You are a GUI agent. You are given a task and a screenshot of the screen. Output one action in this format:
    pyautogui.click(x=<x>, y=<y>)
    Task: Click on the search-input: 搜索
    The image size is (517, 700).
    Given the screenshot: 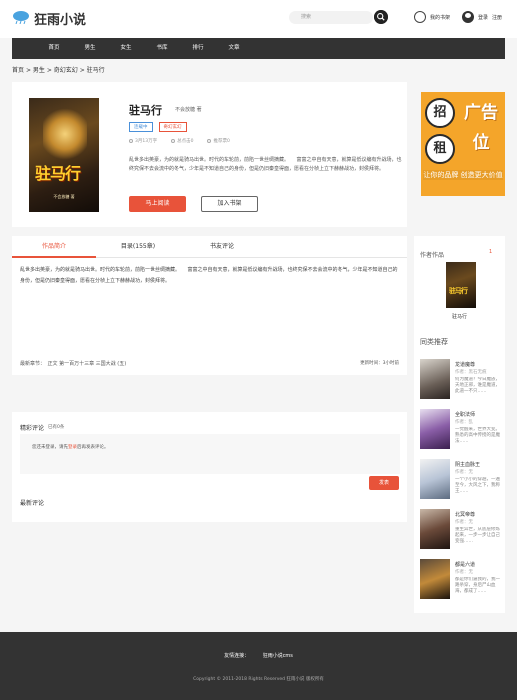 What is the action you would take?
    pyautogui.click(x=331, y=17)
    